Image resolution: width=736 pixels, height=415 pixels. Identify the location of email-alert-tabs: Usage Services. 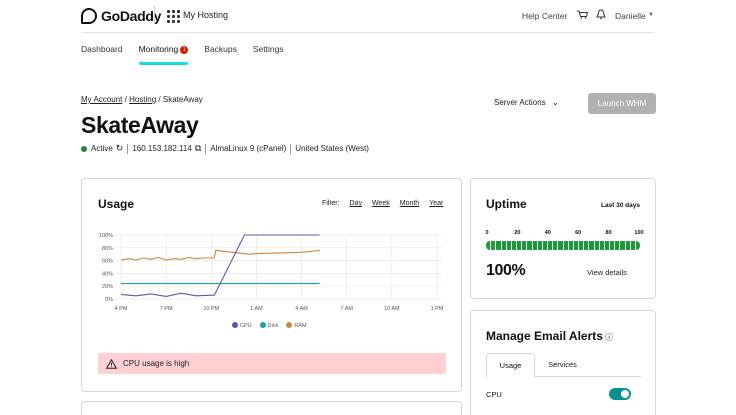
(538, 365).